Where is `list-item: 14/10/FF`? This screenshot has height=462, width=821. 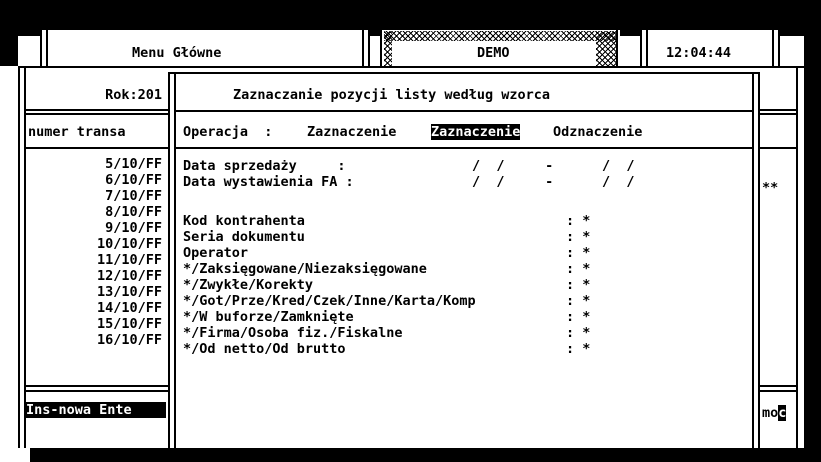 list-item: 14/10/FF is located at coordinates (94, 308).